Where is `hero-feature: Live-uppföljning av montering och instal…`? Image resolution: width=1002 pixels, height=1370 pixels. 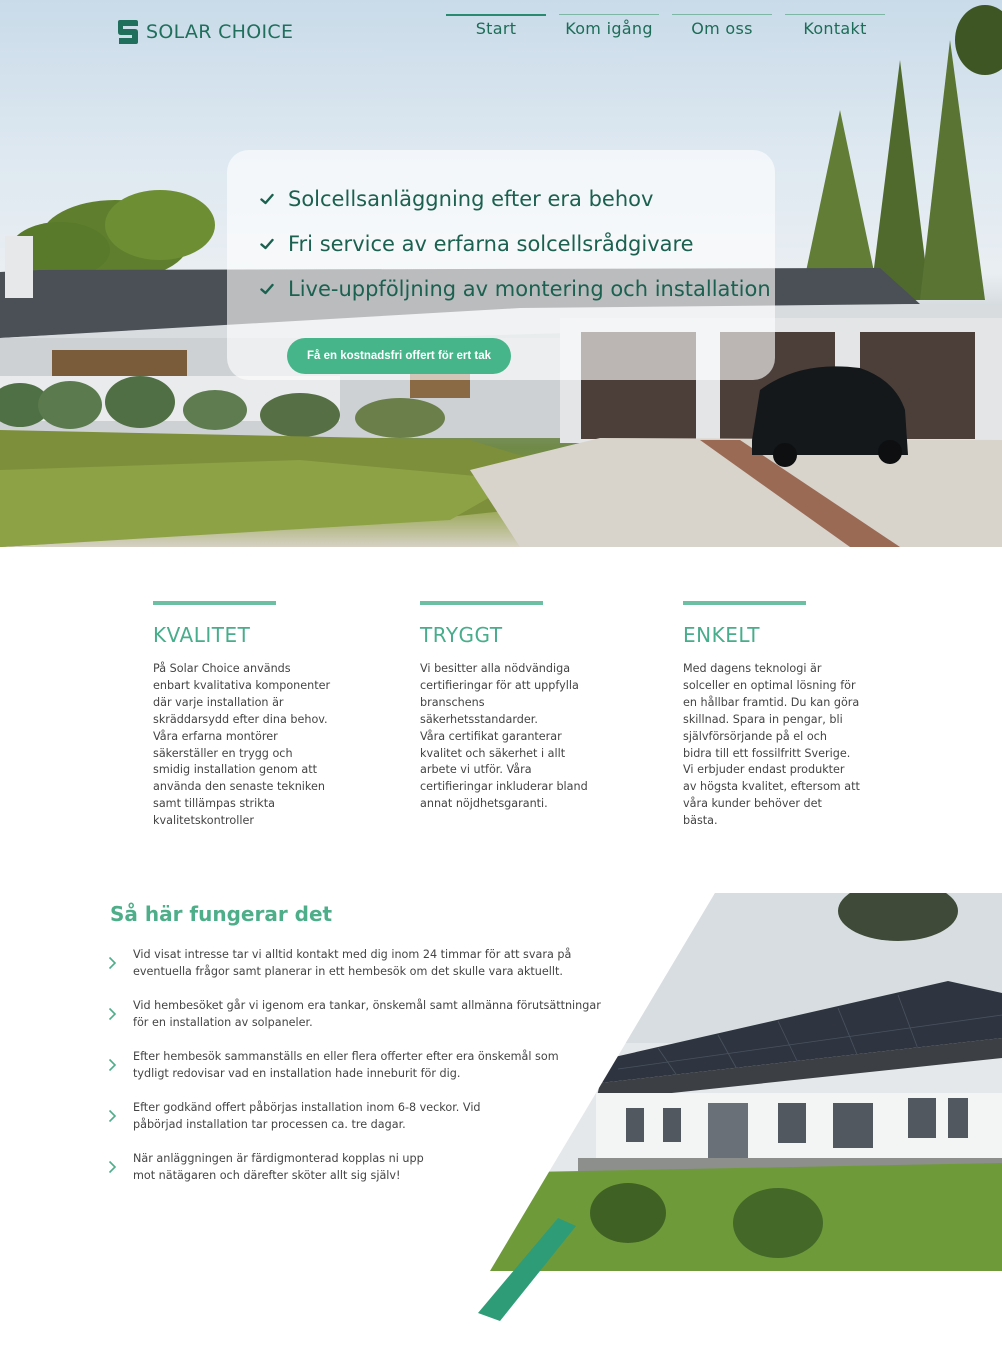 hero-feature: Live-uppföljning av montering och instal… is located at coordinates (515, 289).